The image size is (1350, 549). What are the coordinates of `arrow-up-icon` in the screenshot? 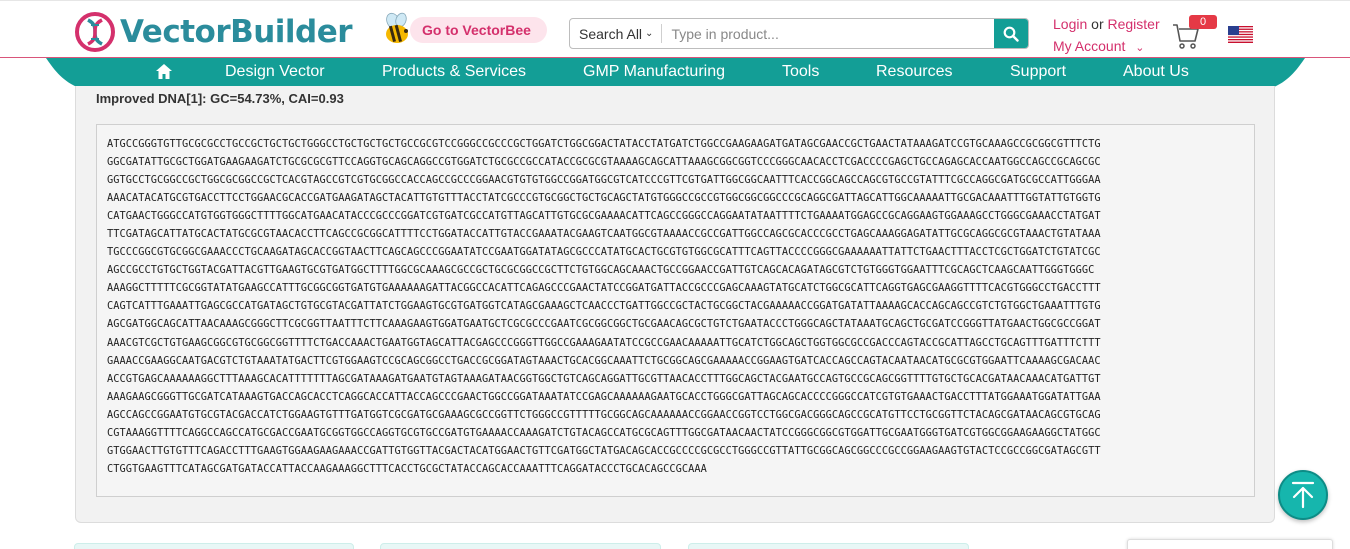 It's located at (1303, 495).